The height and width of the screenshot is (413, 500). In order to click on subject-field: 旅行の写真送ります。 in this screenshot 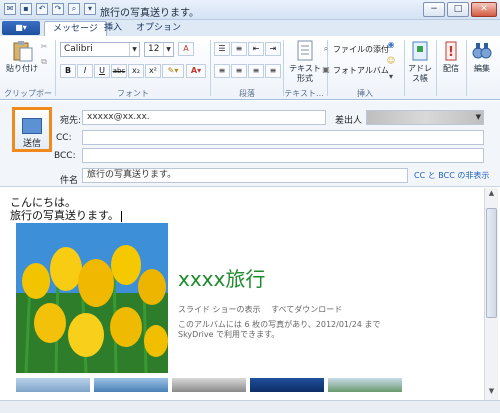, I will do `click(245, 175)`.